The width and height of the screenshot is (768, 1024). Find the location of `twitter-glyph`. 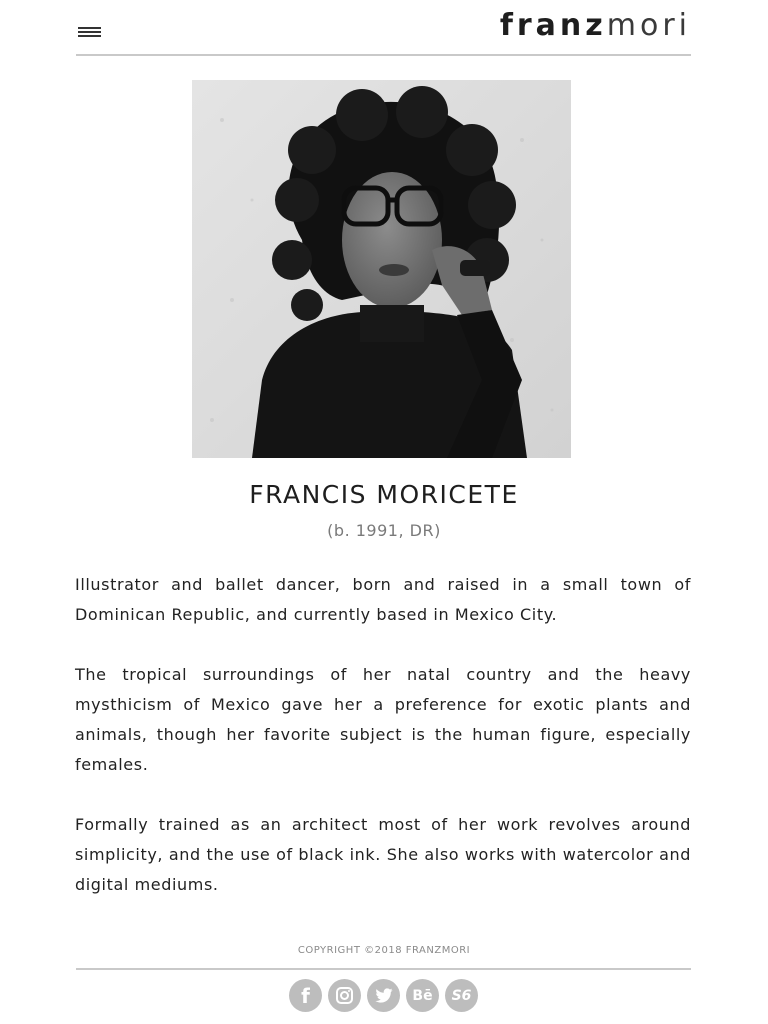

twitter-glyph is located at coordinates (383, 995).